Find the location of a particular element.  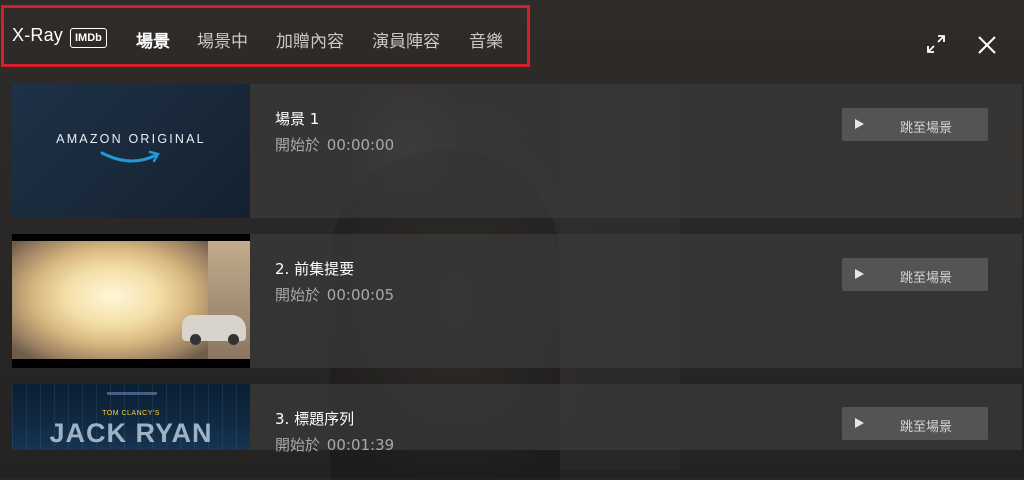

start-time-value: 00:00:05 is located at coordinates (360, 295).